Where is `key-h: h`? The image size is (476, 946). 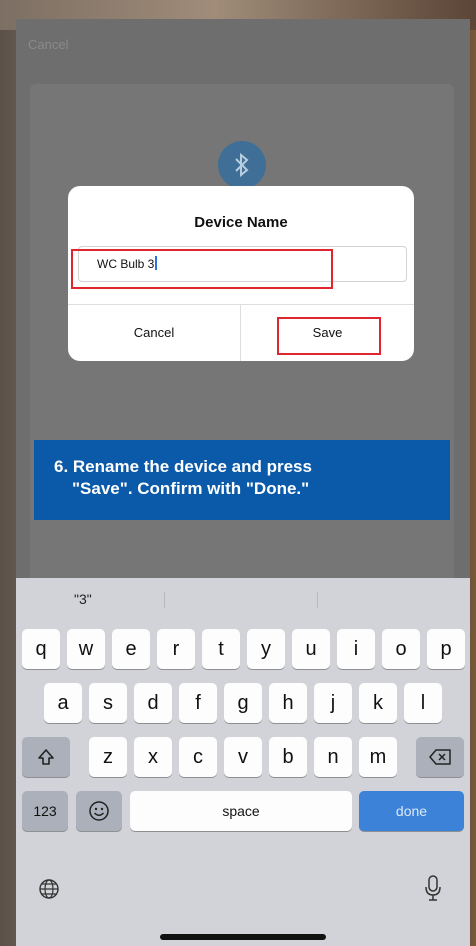 key-h: h is located at coordinates (288, 703).